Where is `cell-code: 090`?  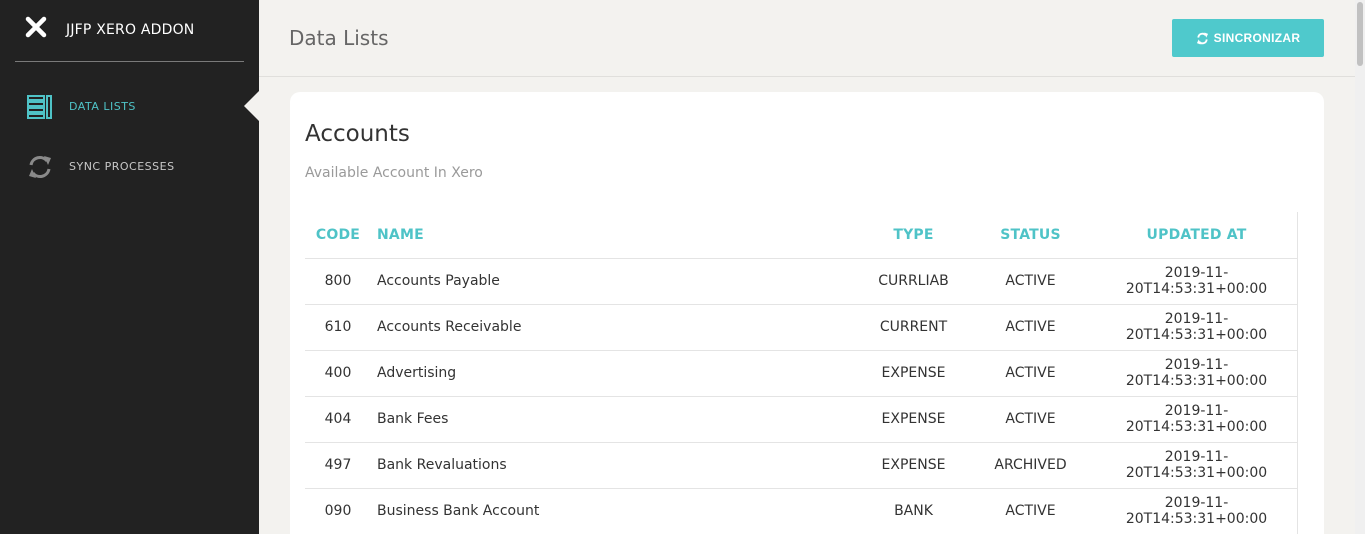 cell-code: 090 is located at coordinates (338, 511).